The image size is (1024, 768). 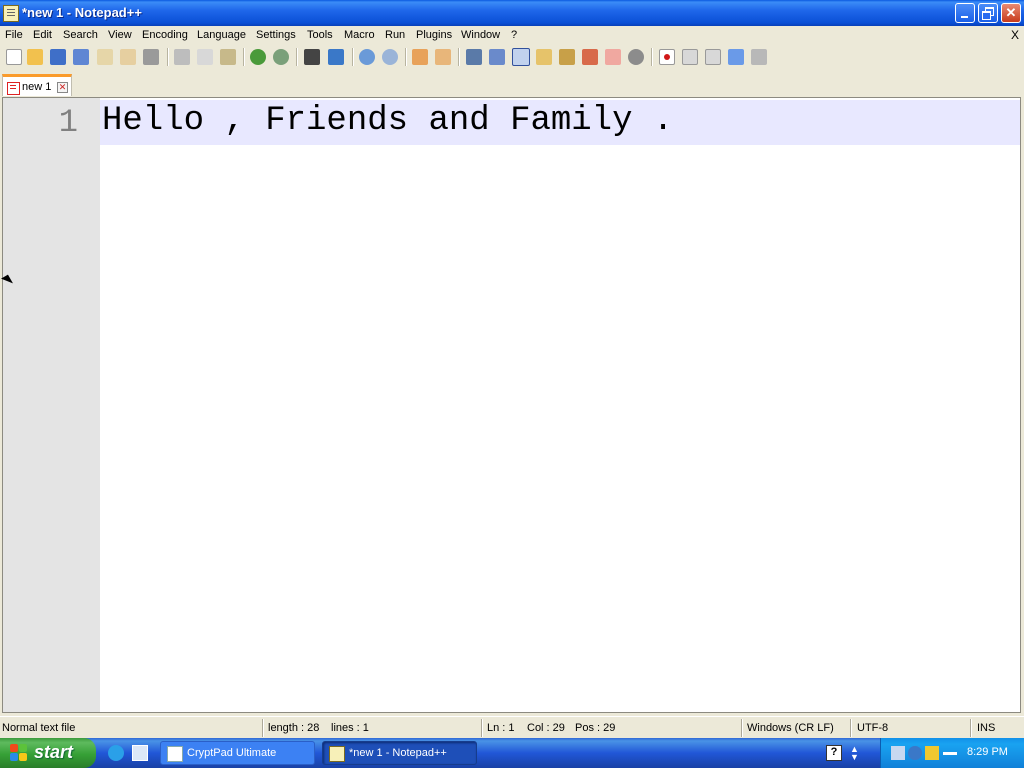 I want to click on clock: 8:29 PM, so click(x=987, y=752).